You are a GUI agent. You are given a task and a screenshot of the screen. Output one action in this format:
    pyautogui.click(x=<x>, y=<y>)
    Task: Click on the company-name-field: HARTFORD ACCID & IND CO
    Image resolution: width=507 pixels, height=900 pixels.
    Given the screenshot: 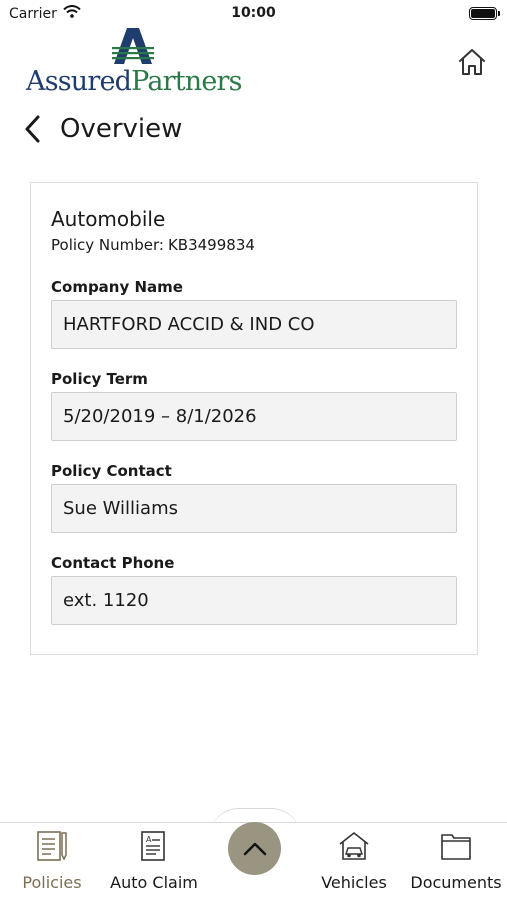 What is the action you would take?
    pyautogui.click(x=254, y=324)
    